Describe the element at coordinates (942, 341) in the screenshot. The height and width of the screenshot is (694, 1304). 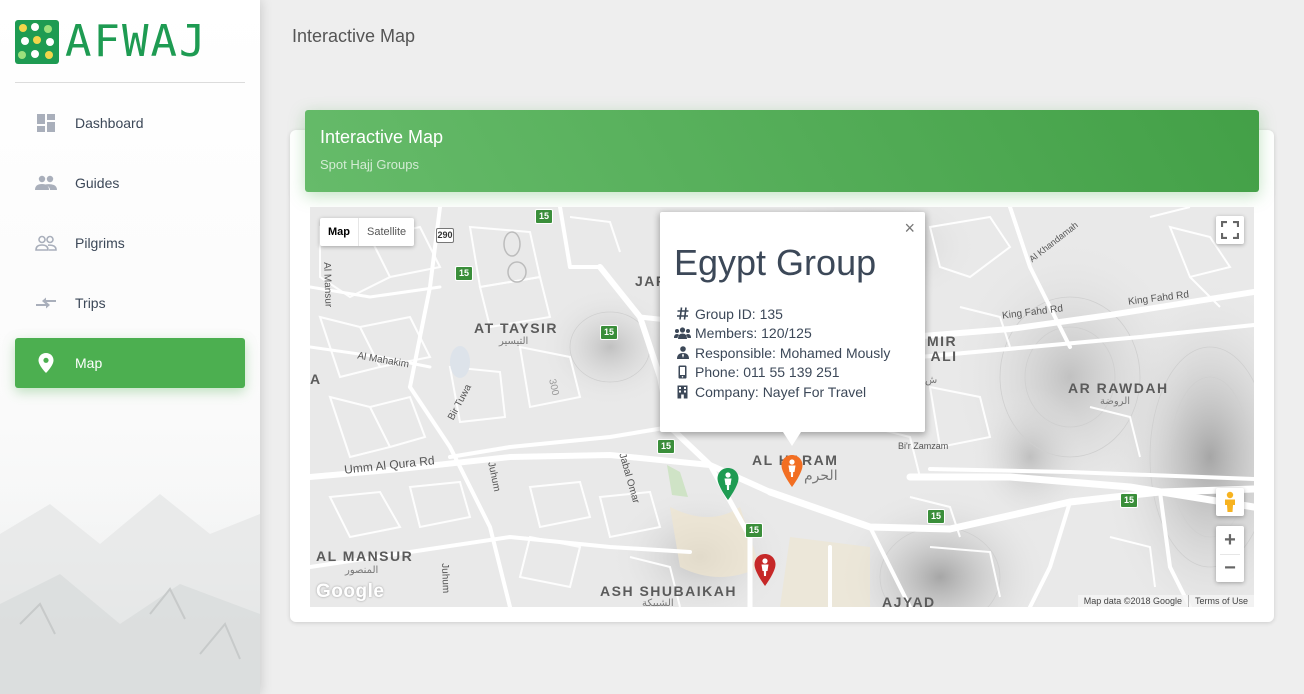
I see `district-label-partial-mir: MIR` at that location.